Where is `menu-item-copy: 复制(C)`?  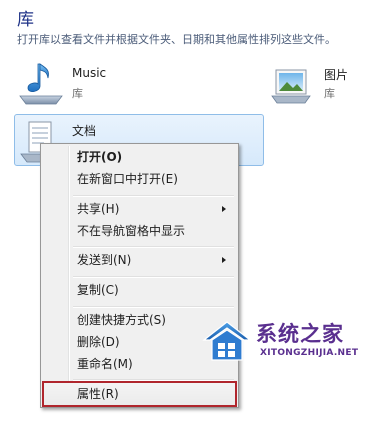
menu-item-copy: 复制(C) is located at coordinates (139, 290).